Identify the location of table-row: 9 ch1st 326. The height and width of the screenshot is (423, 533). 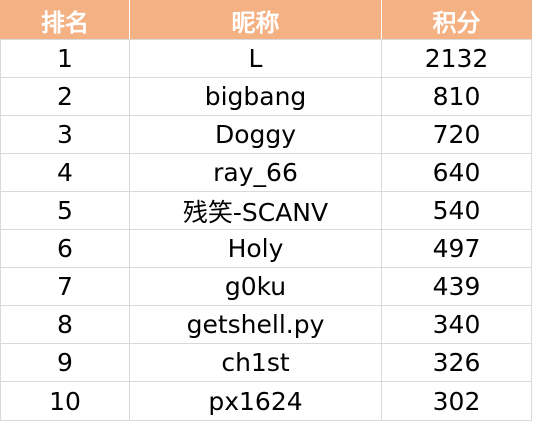
(266, 362).